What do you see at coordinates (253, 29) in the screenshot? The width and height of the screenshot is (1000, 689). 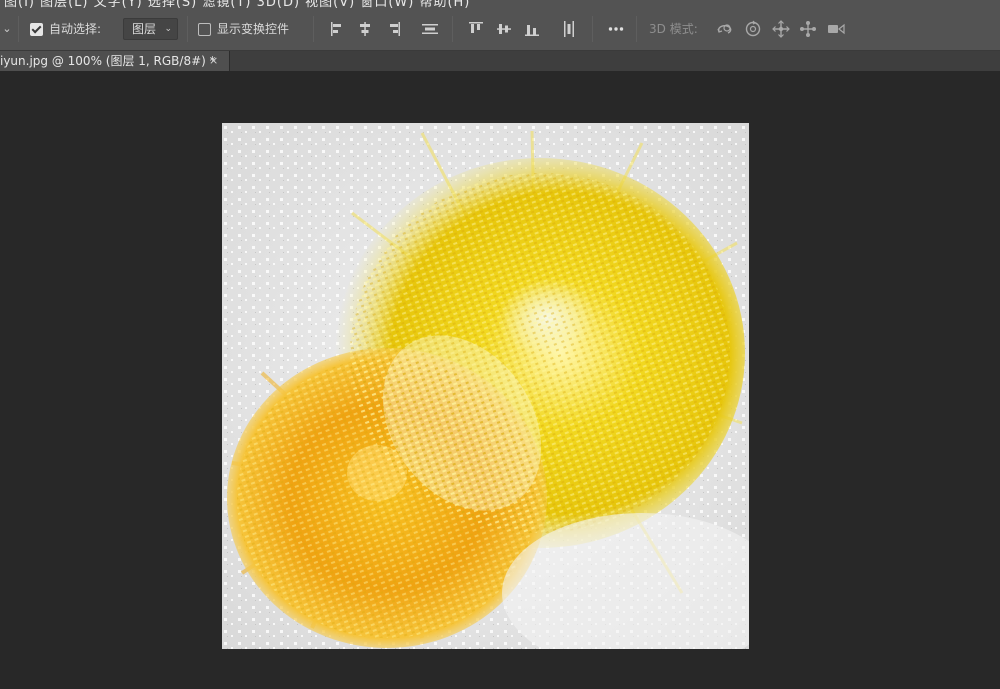 I see `show-transform-controls-label: 显示变换控件` at bounding box center [253, 29].